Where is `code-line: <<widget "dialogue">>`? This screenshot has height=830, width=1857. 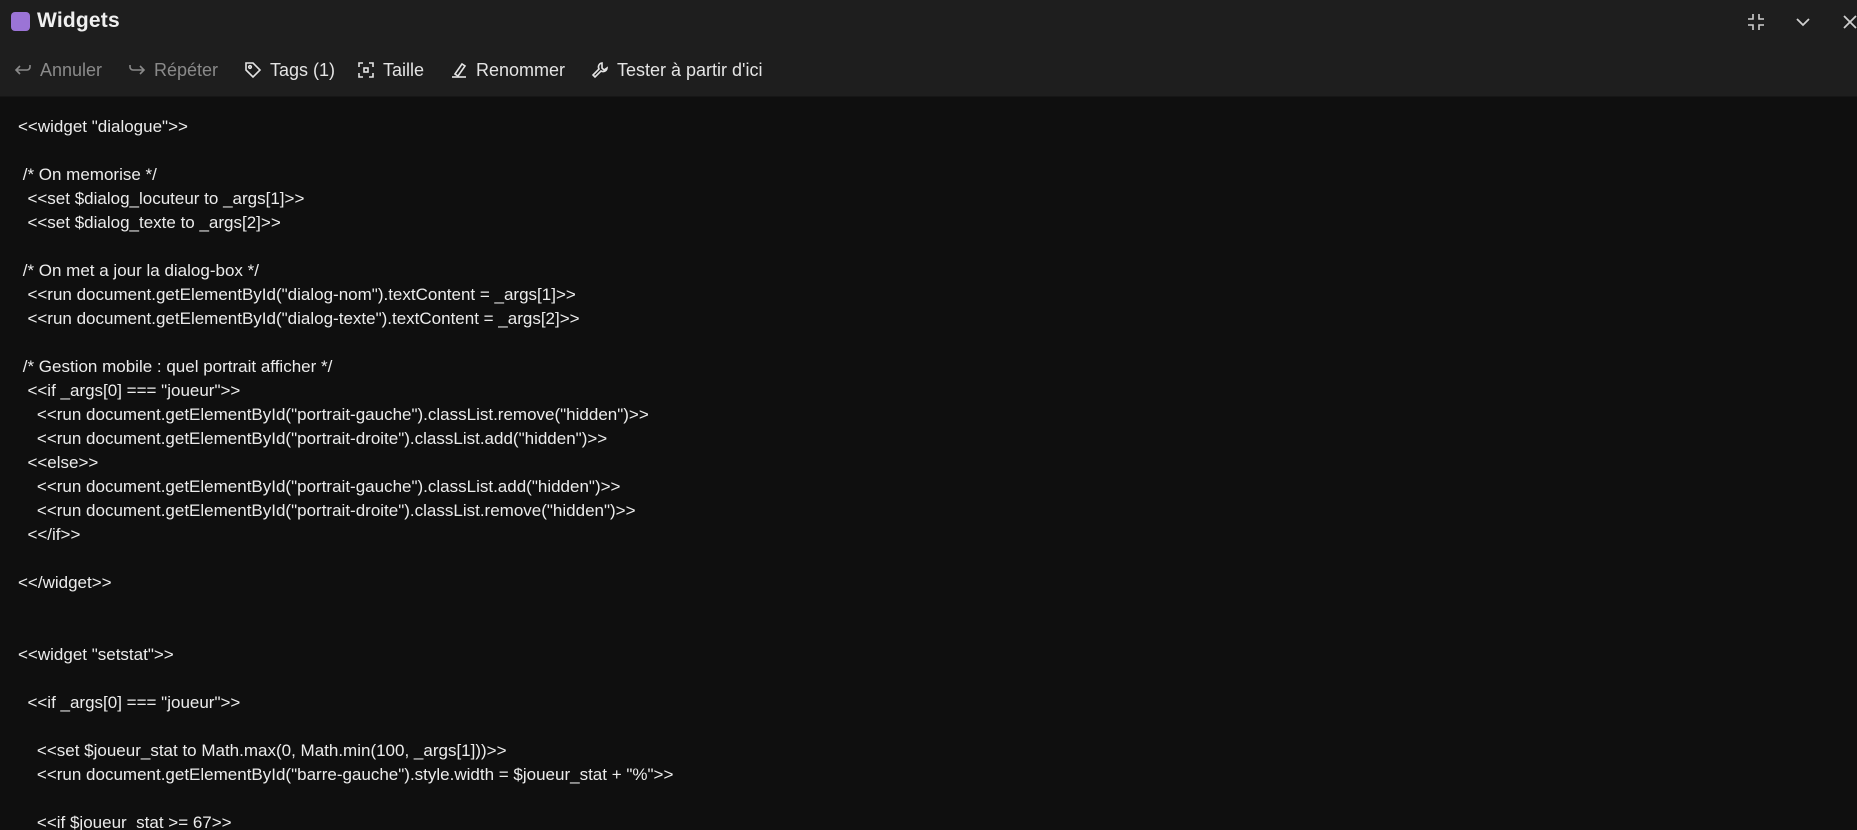
code-line: <<widget "dialogue">> is located at coordinates (103, 126).